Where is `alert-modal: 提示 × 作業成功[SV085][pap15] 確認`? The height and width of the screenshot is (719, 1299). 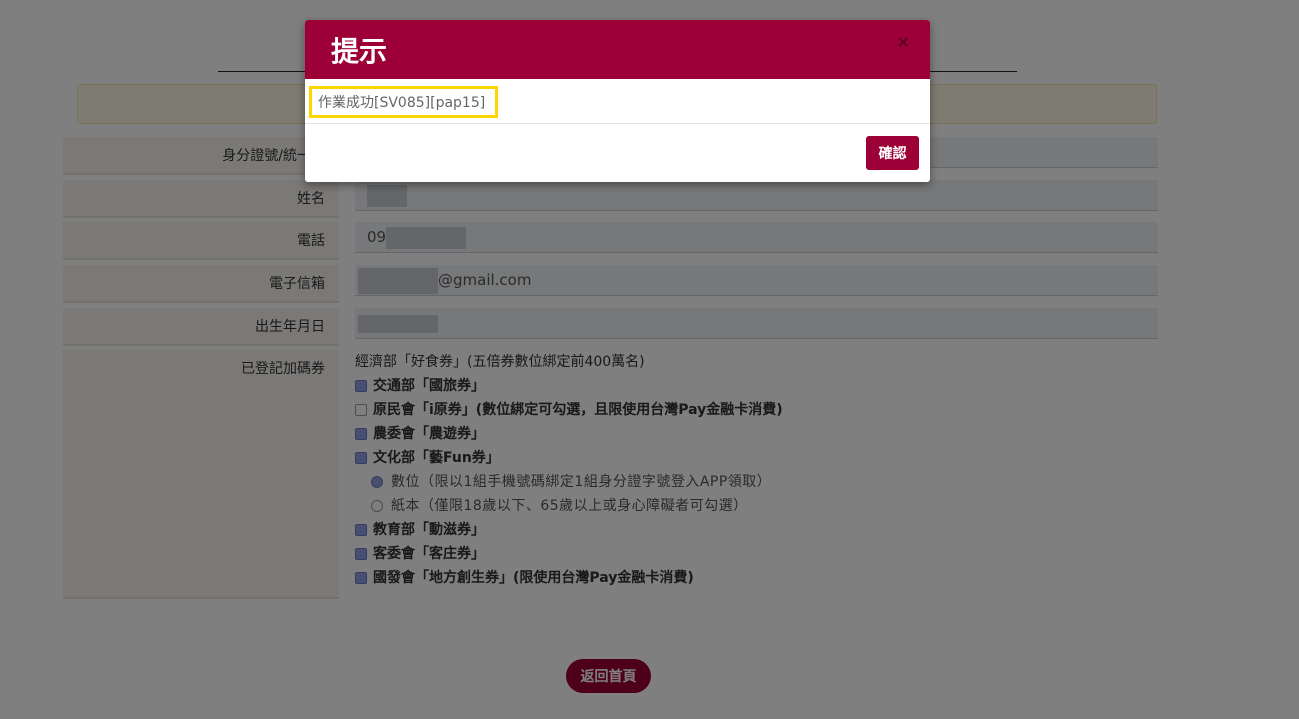
alert-modal: 提示 × 作業成功[SV085][pap15] 確認 is located at coordinates (617, 101).